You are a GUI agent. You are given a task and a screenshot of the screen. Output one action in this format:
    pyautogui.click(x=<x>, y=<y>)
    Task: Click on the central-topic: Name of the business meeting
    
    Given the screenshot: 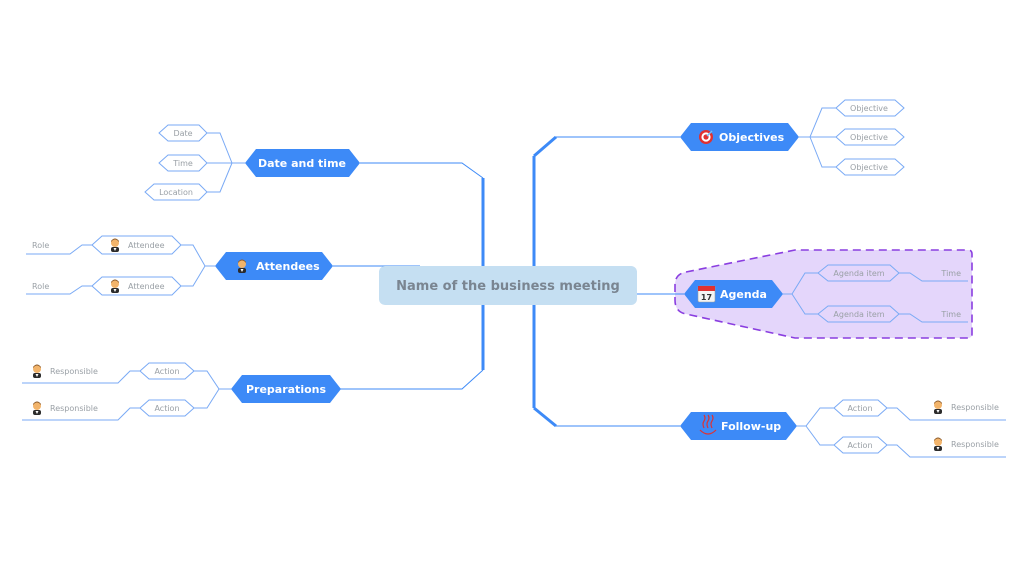 What is the action you would take?
    pyautogui.click(x=508, y=285)
    